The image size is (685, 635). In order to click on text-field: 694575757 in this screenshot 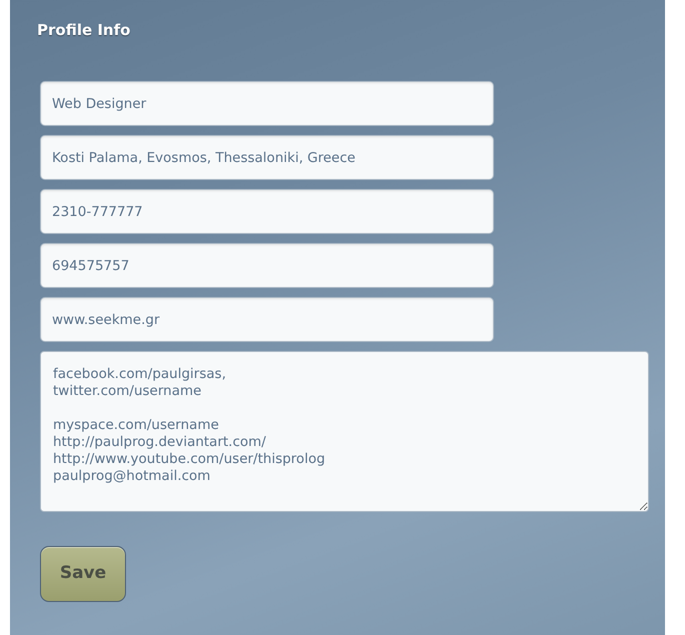, I will do `click(267, 265)`.